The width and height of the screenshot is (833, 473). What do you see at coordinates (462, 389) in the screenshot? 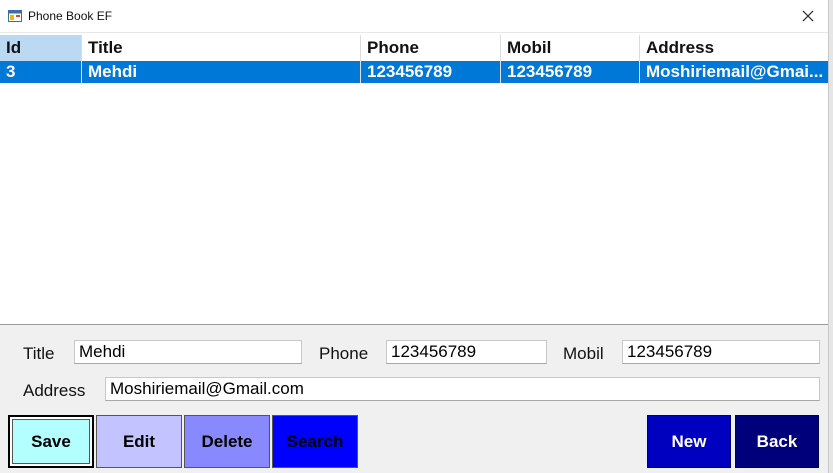
I see `address-field: Moshiriemail@Gmail.com` at bounding box center [462, 389].